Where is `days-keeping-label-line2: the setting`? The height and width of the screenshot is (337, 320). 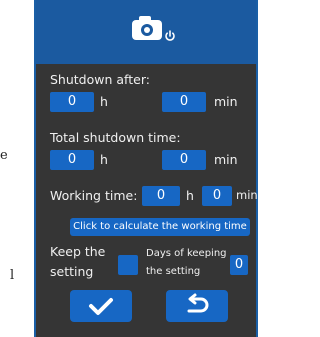
days-keeping-label-line2: the setting is located at coordinates (173, 271).